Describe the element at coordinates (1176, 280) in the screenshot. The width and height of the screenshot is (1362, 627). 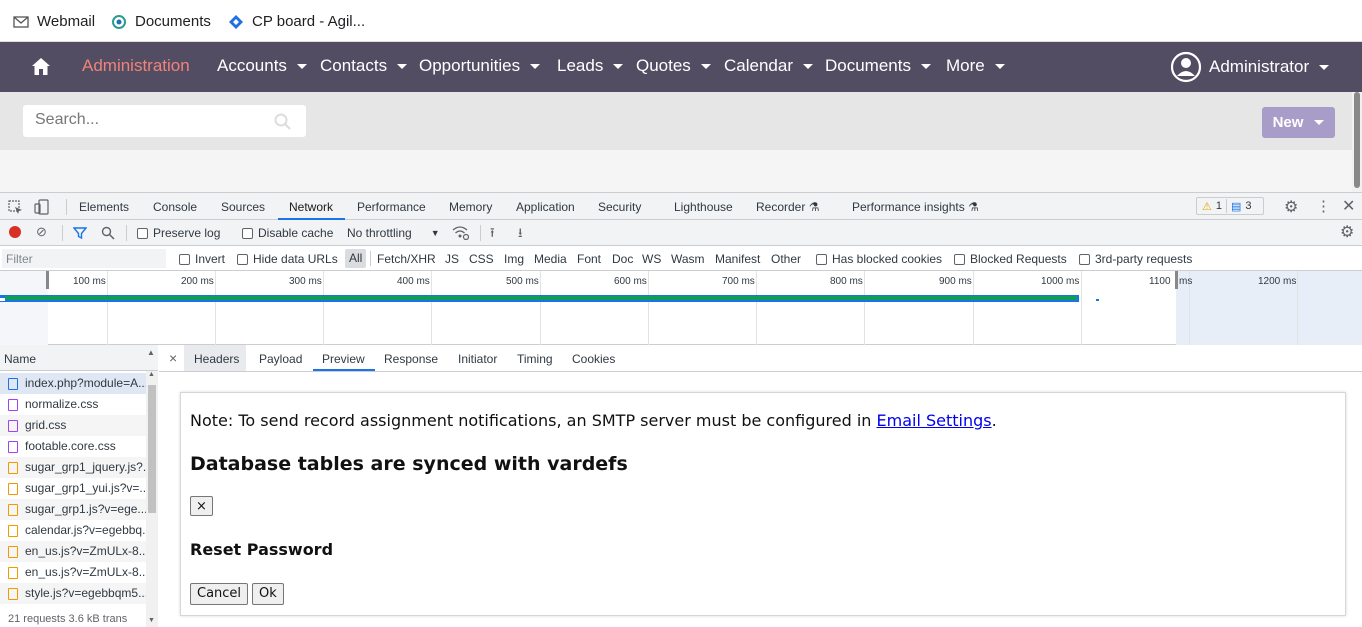
I see `timeline-handle-right` at that location.